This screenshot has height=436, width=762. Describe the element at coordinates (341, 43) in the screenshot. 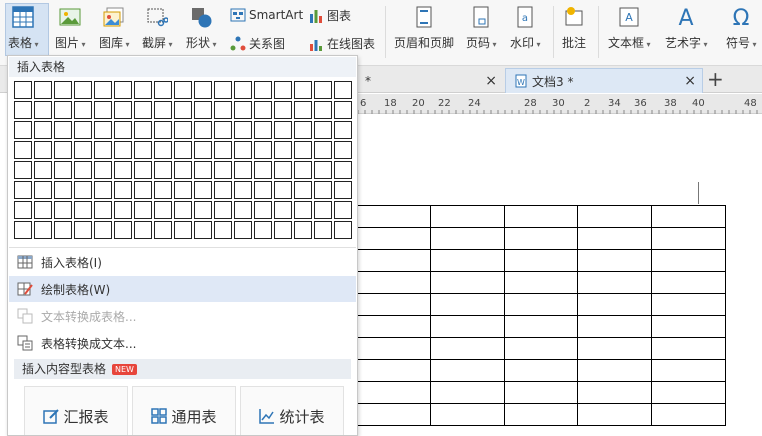

I see `online-chart-button: 在线图表` at that location.